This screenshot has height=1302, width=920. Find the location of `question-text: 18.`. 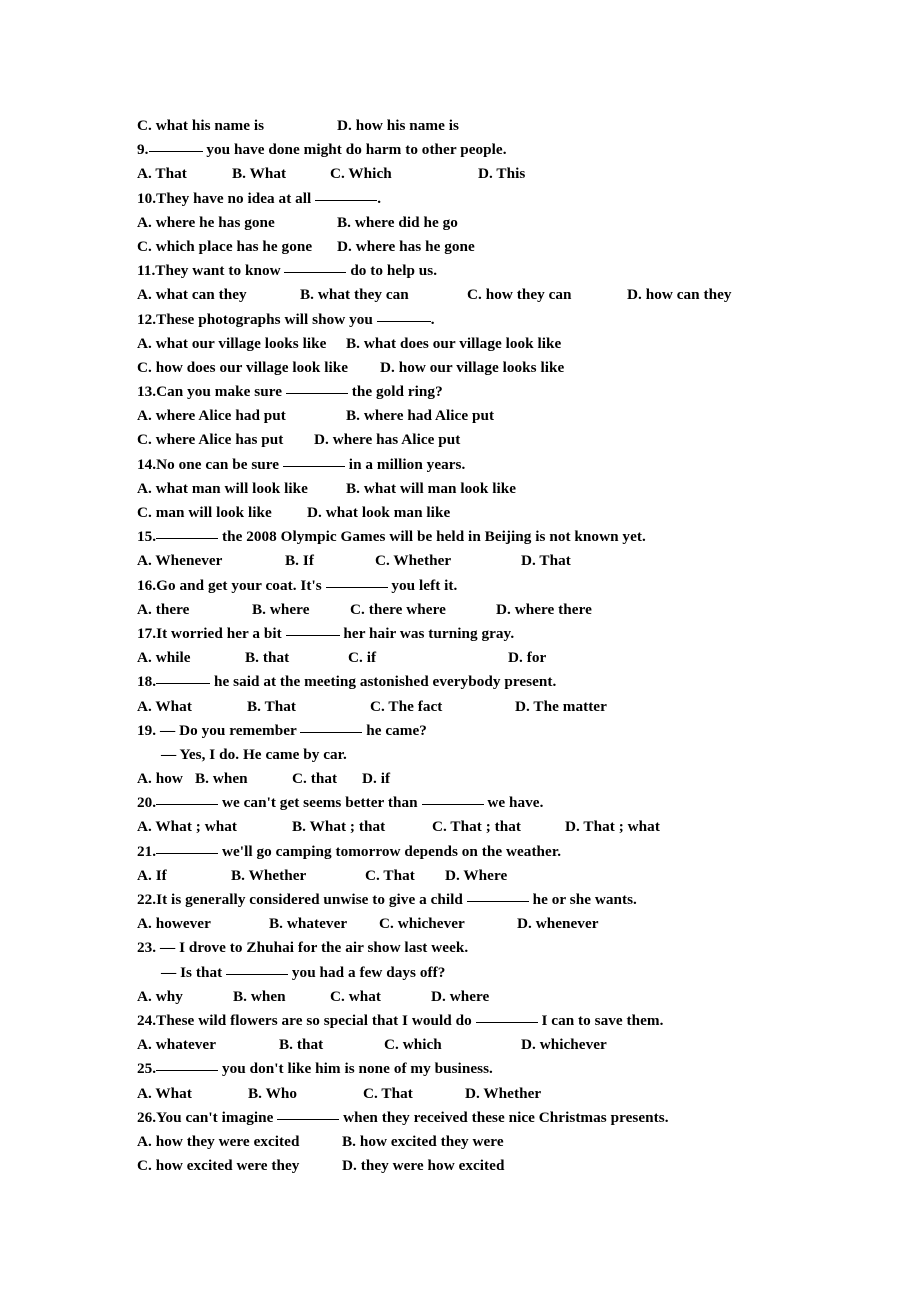

question-text: 18. is located at coordinates (147, 682).